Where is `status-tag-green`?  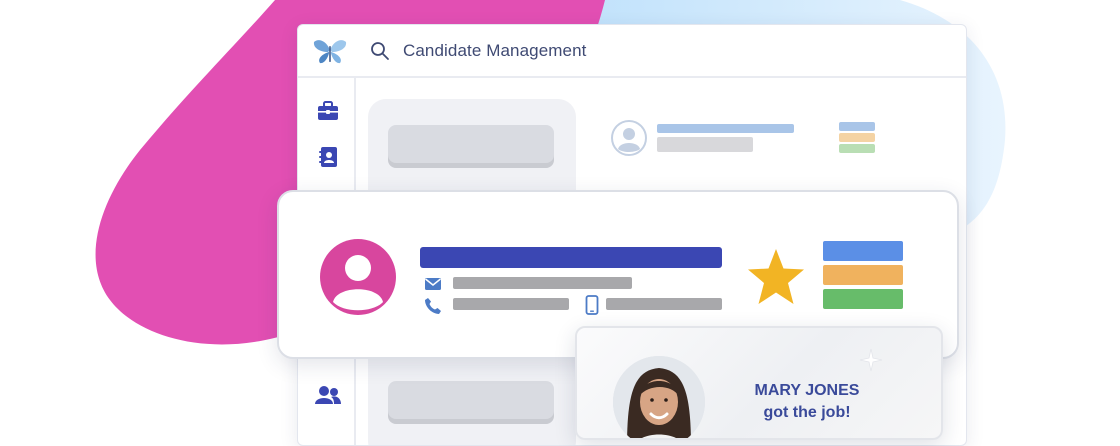 status-tag-green is located at coordinates (863, 299).